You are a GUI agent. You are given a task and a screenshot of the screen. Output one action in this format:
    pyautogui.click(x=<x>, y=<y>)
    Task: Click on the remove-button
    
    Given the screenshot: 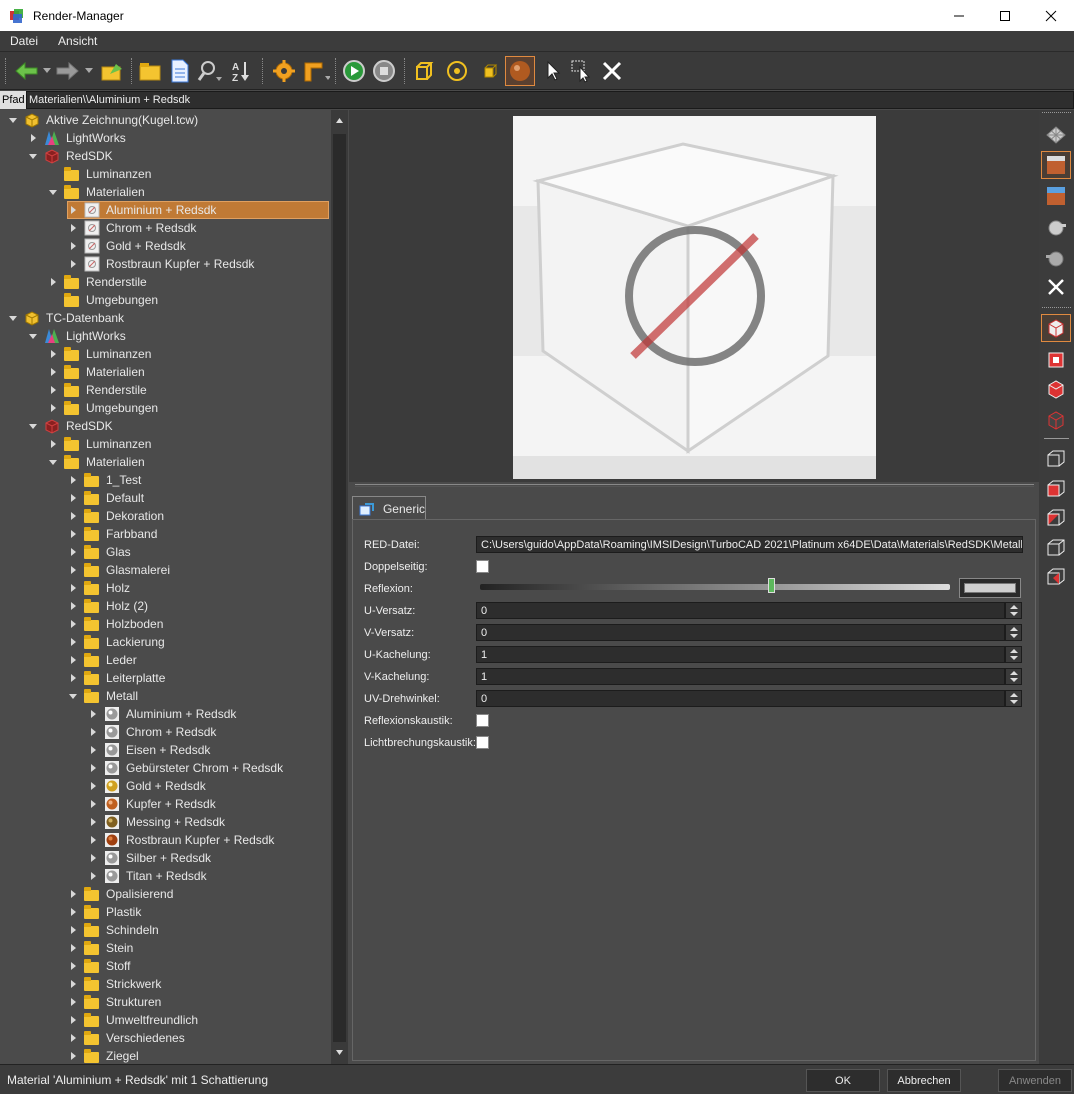 What is the action you would take?
    pyautogui.click(x=1056, y=287)
    